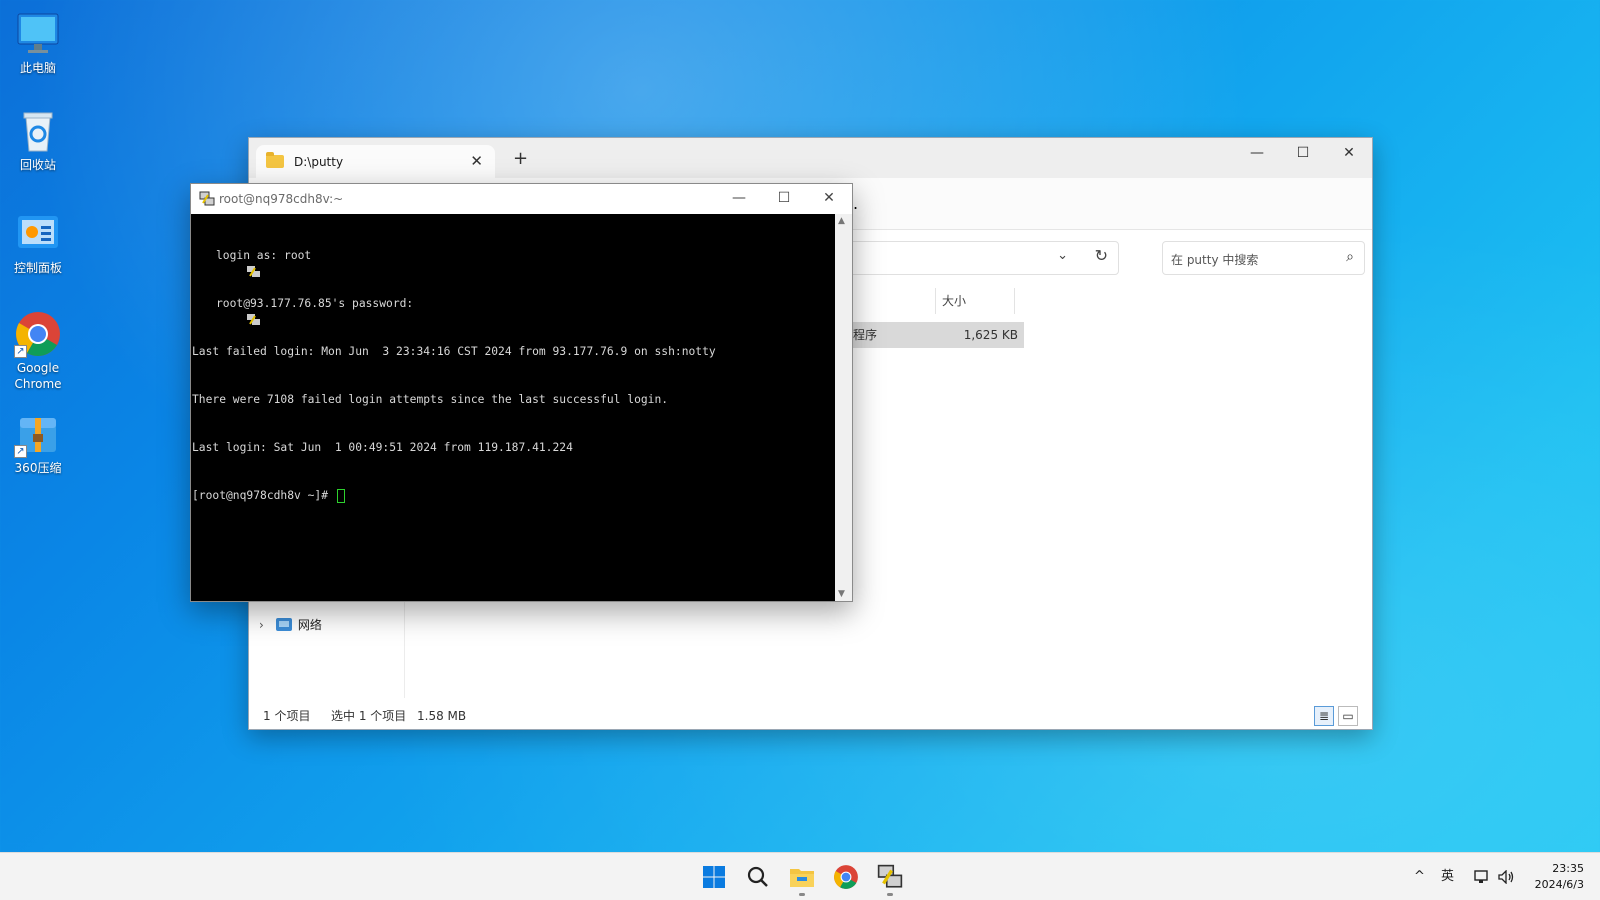  I want to click on search-placeholder: 在 putty 中搜索, so click(1215, 260).